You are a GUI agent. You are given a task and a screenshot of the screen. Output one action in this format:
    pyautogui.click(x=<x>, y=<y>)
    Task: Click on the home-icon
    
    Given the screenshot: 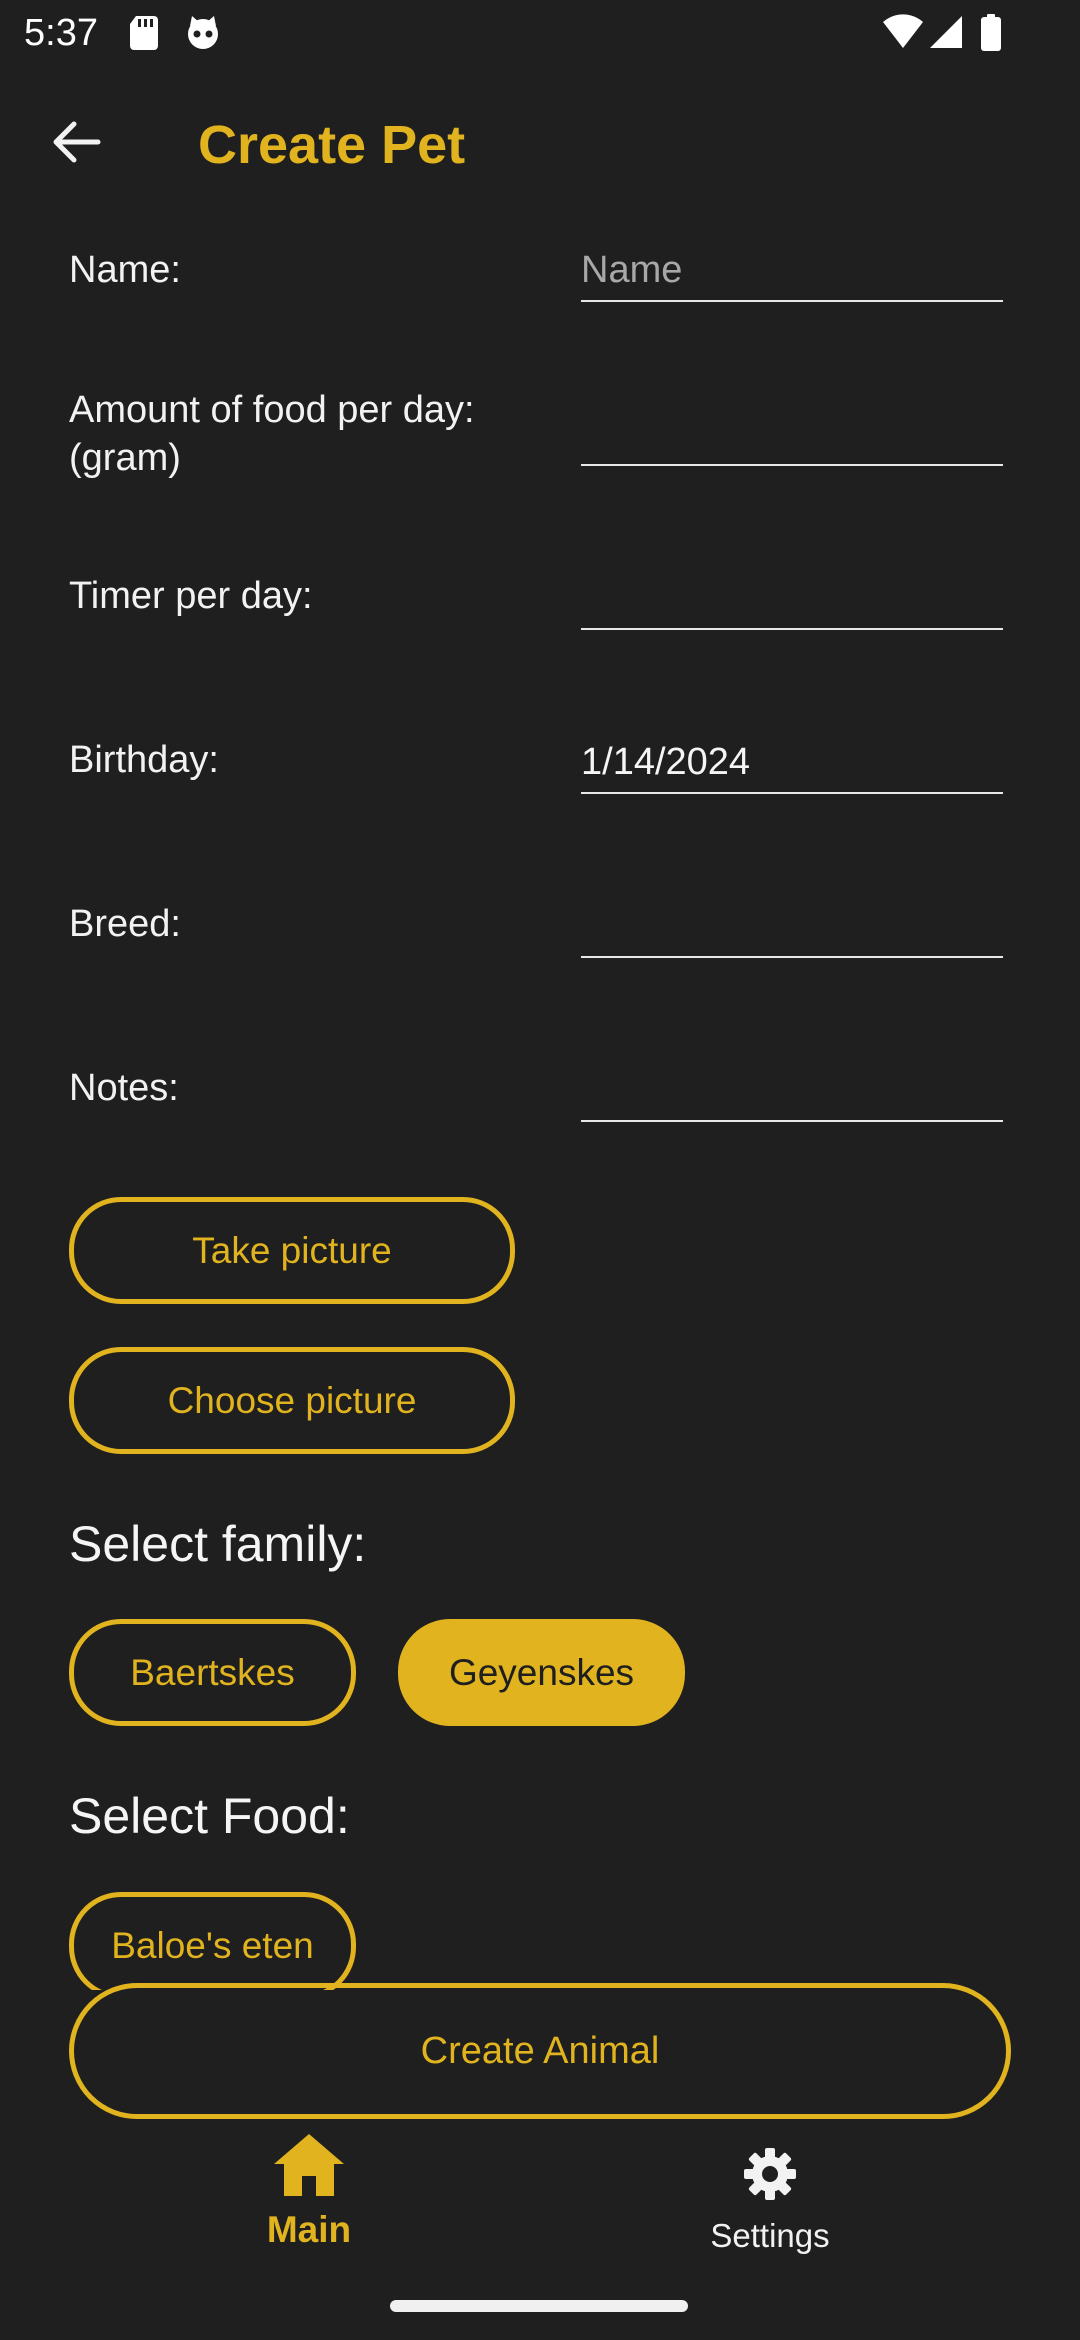 What is the action you would take?
    pyautogui.click(x=309, y=2167)
    